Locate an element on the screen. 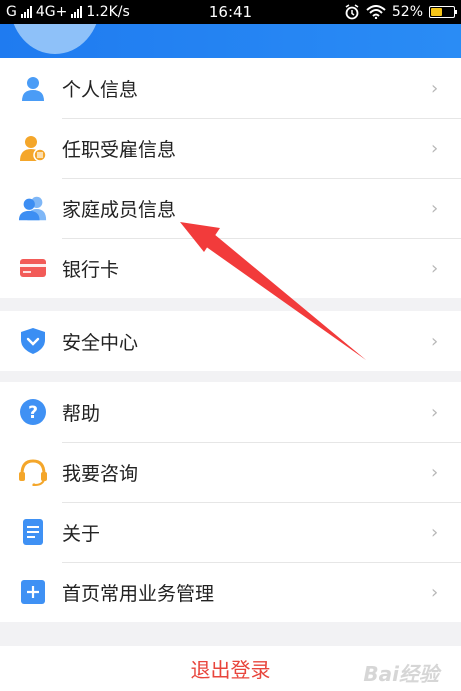  status-bar: G 4G+ 1.2K/s 16:41 52% is located at coordinates (230, 12).